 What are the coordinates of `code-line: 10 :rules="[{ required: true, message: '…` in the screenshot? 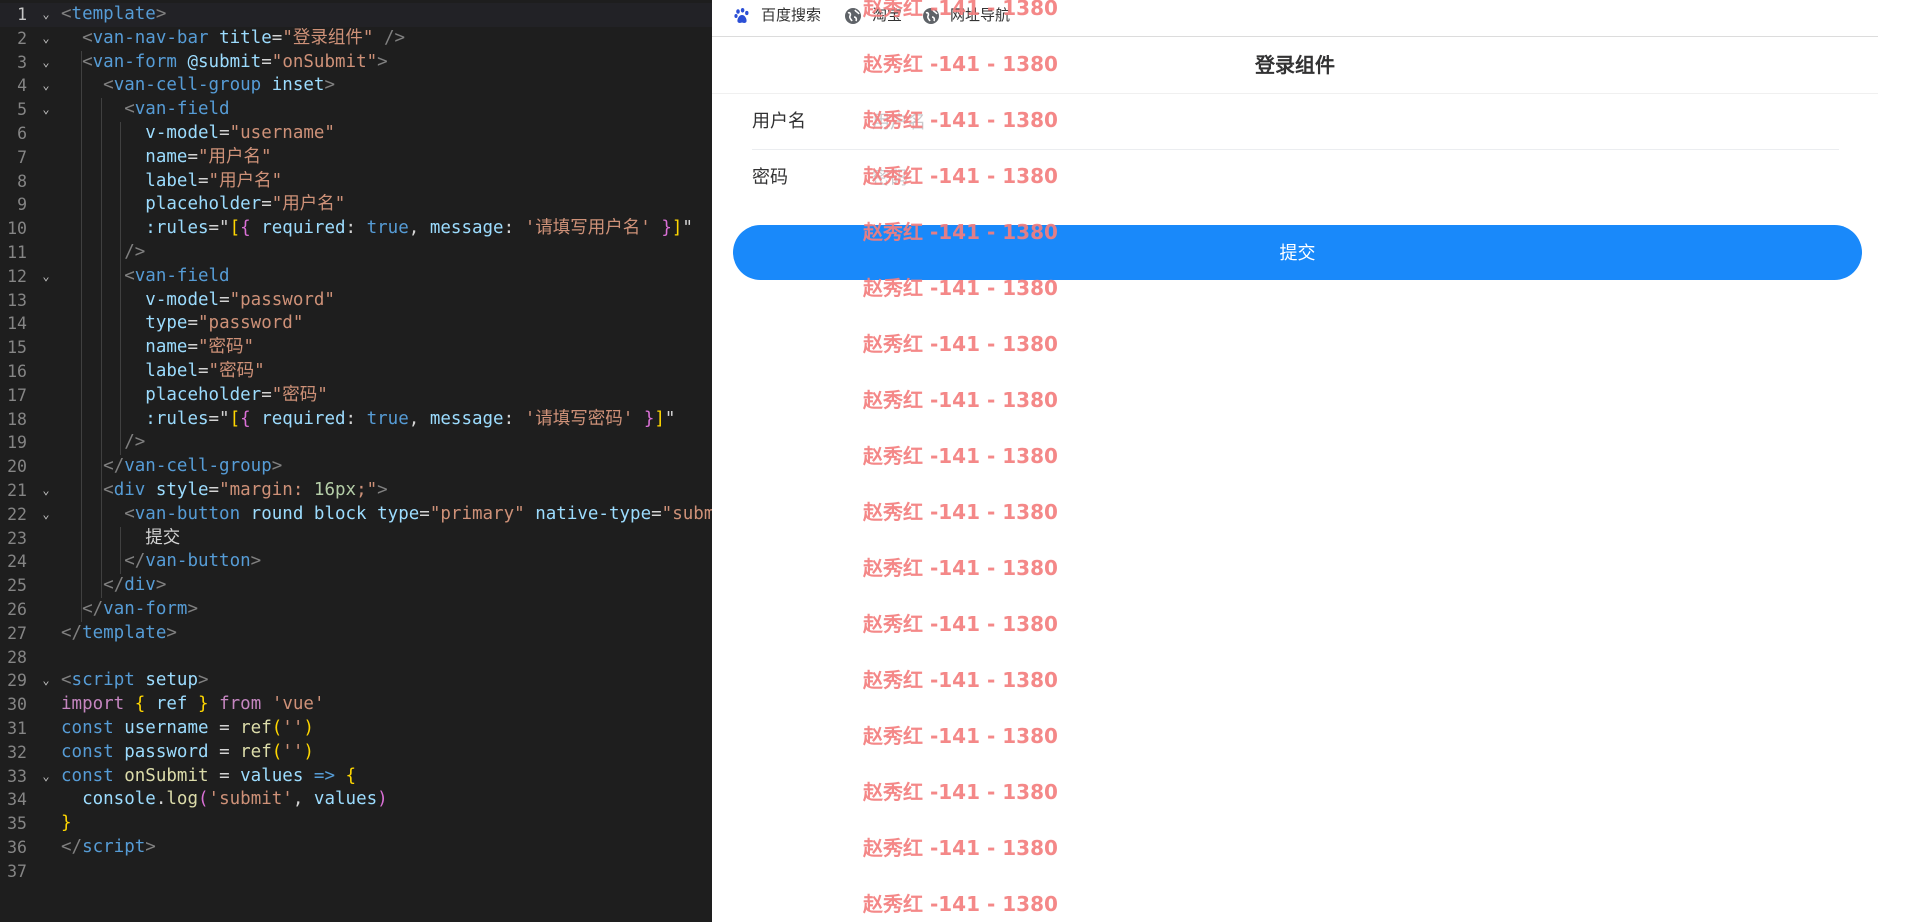 It's located at (356, 229).